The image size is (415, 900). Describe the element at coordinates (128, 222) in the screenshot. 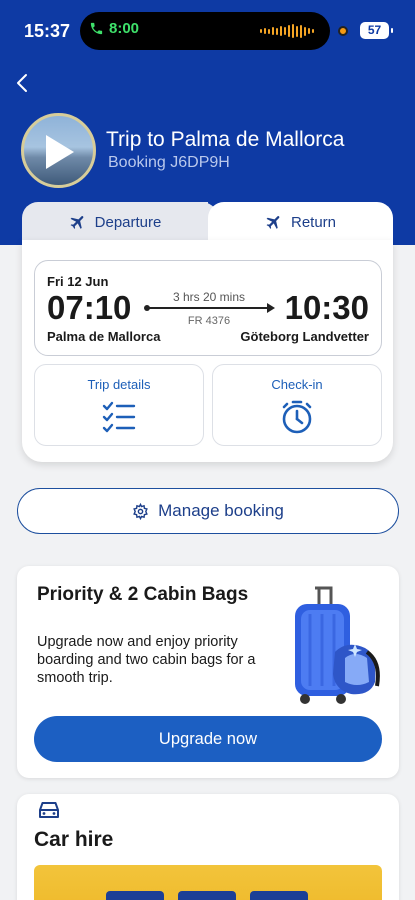

I see `tab-departure-label: Departure` at that location.